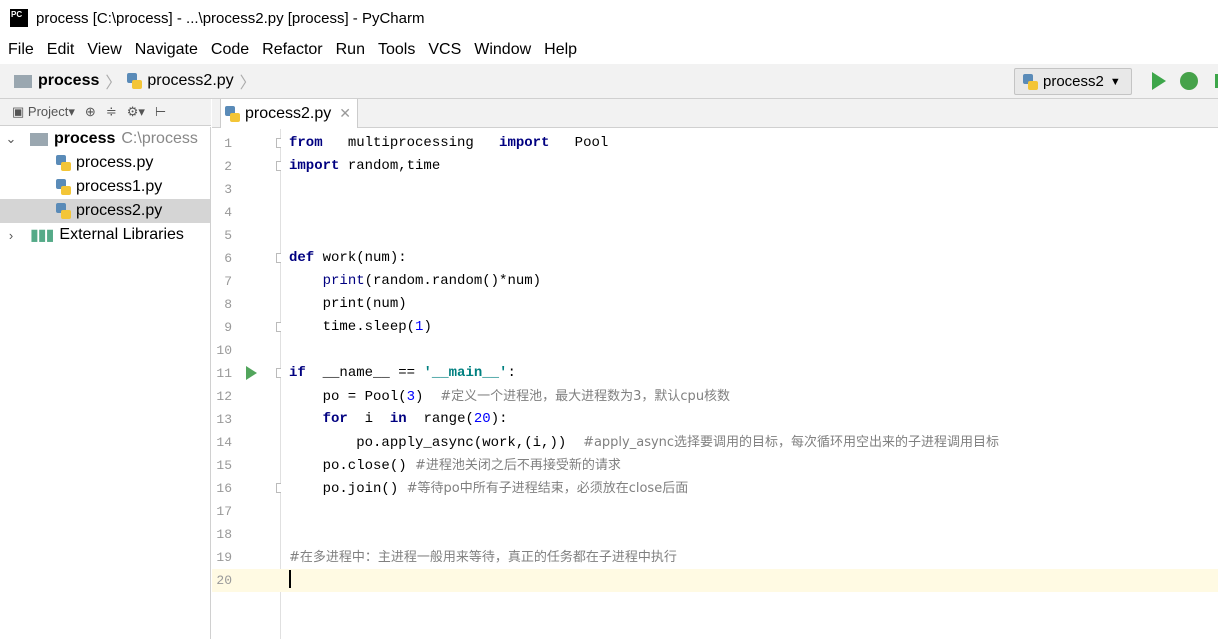  Describe the element at coordinates (749, 166) in the screenshot. I see `code-line: import random,time` at that location.